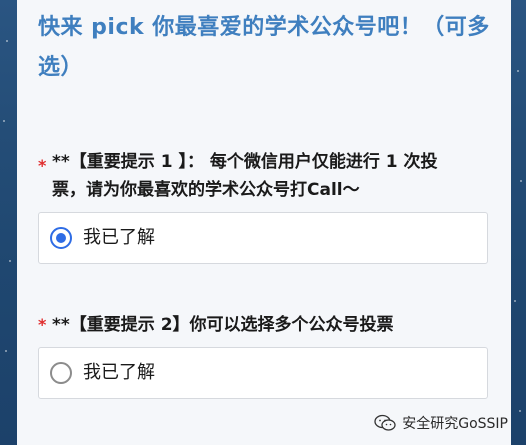  I want to click on radio-unselected-icon, so click(61, 373).